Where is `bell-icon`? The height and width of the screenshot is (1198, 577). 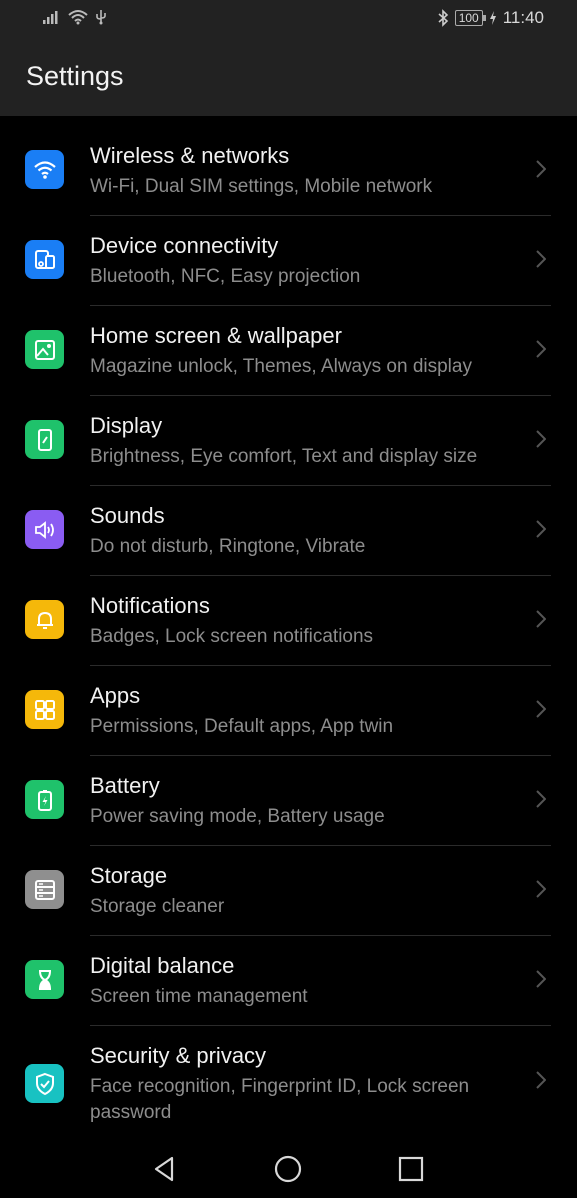
bell-icon is located at coordinates (44, 619).